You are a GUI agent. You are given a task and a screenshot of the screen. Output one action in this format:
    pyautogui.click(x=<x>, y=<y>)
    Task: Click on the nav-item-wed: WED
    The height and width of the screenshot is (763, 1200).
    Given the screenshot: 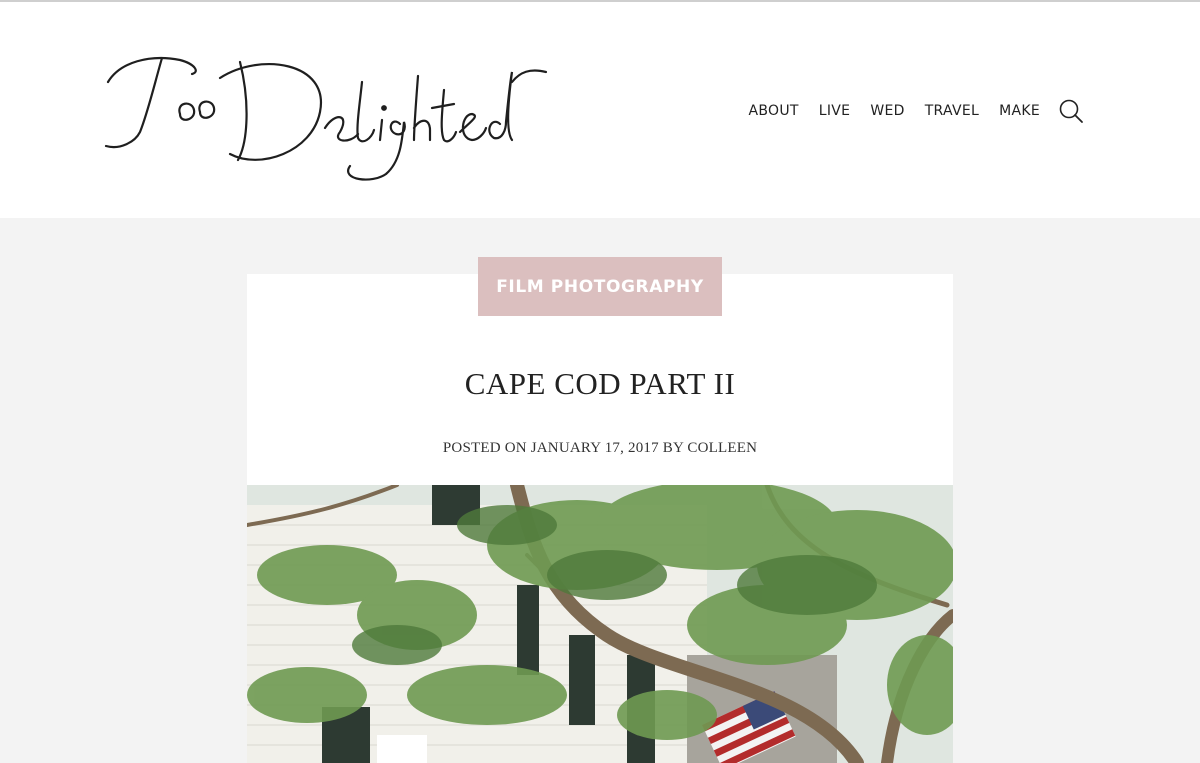 What is the action you would take?
    pyautogui.click(x=887, y=111)
    